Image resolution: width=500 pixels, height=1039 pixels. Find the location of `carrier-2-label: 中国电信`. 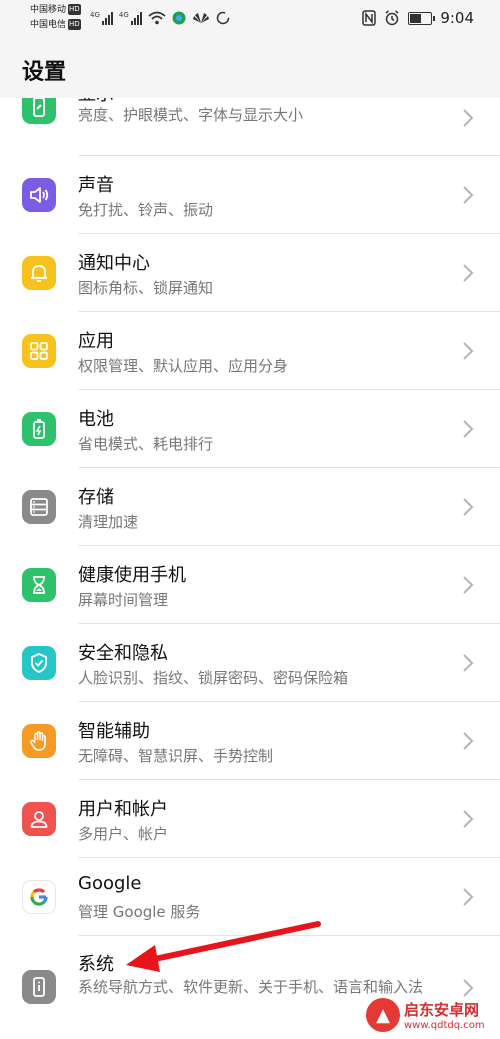

carrier-2-label: 中国电信 is located at coordinates (48, 25).